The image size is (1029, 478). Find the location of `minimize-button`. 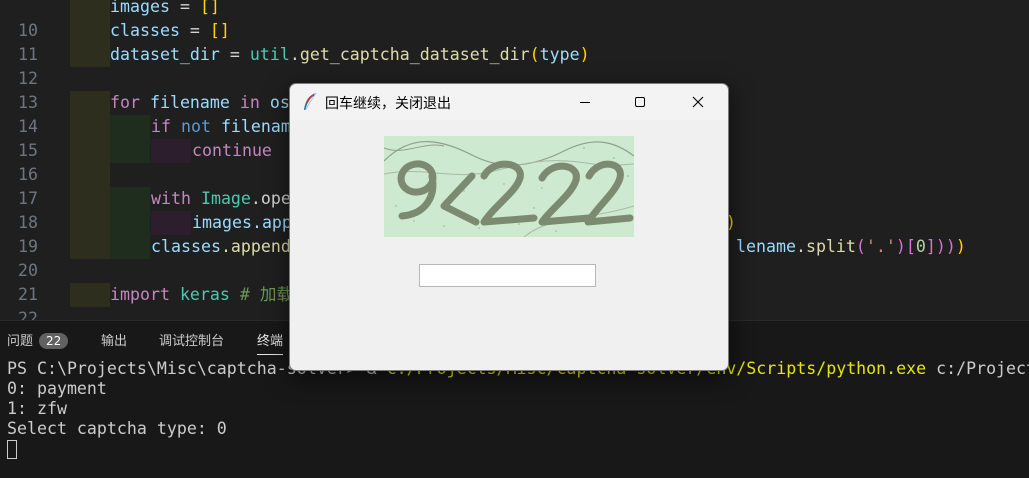

minimize-button is located at coordinates (585, 102).